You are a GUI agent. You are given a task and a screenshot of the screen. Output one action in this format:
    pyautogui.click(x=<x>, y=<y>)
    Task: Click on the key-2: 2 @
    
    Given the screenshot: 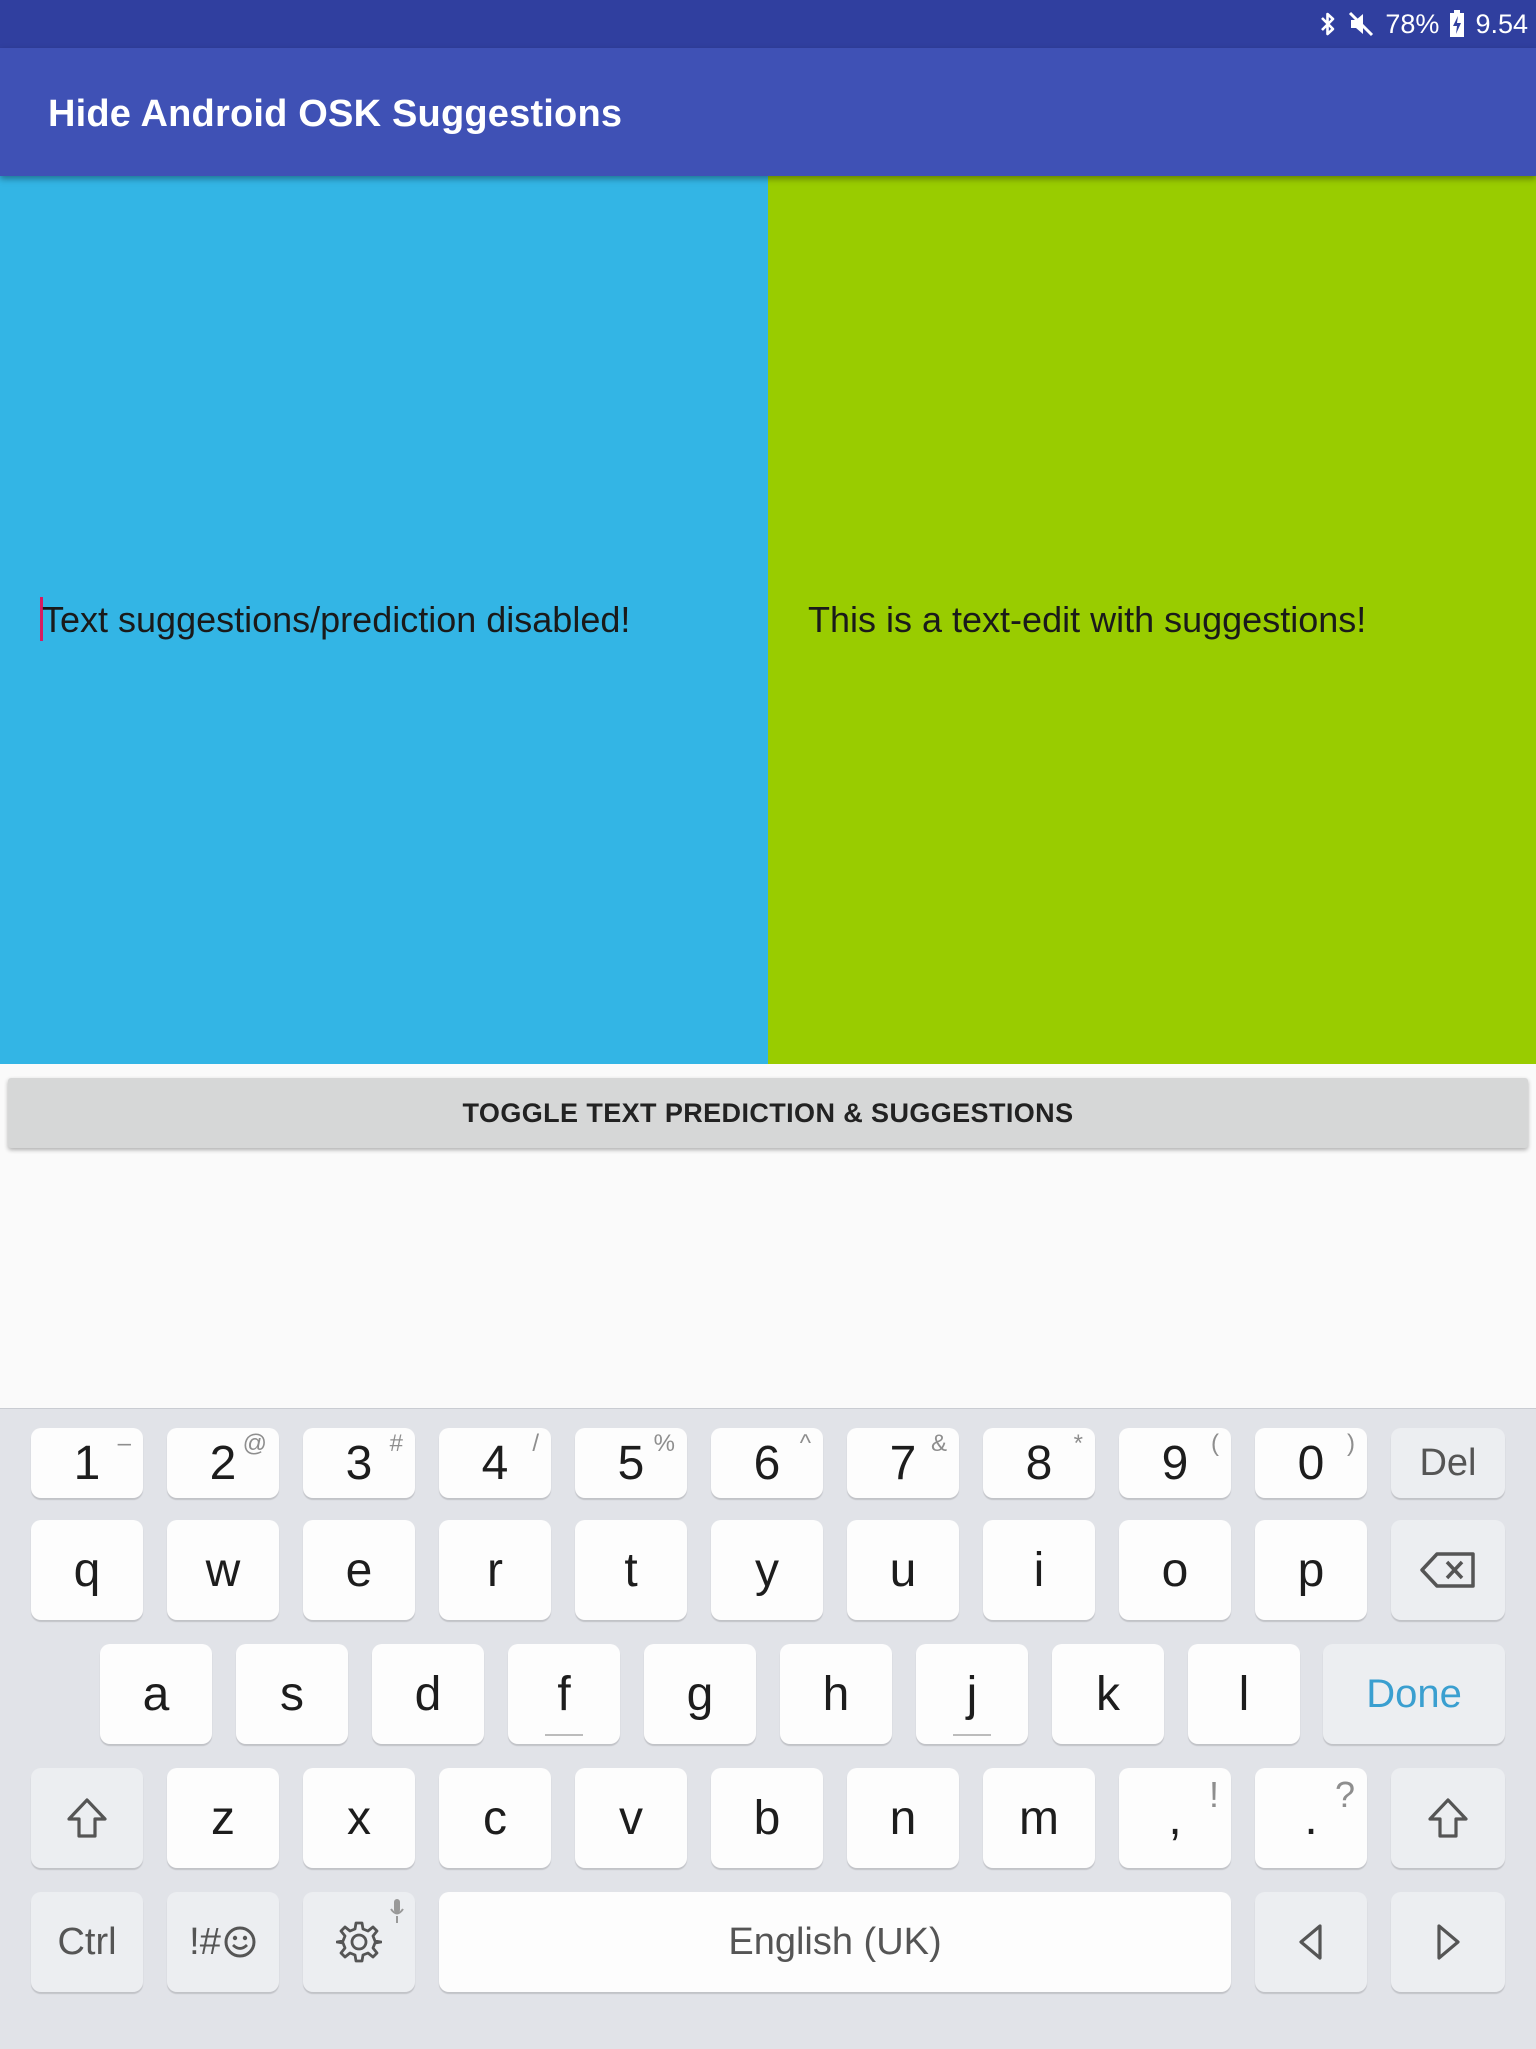 What is the action you would take?
    pyautogui.click(x=223, y=1463)
    